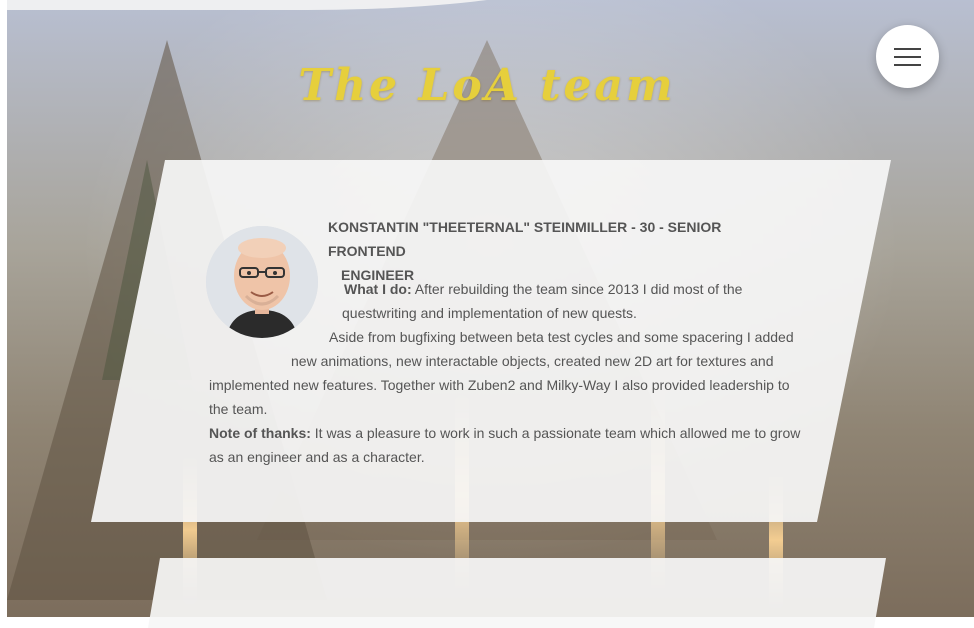 The image size is (974, 628). I want to click on hamburger-menu-icon-bar, so click(907, 56).